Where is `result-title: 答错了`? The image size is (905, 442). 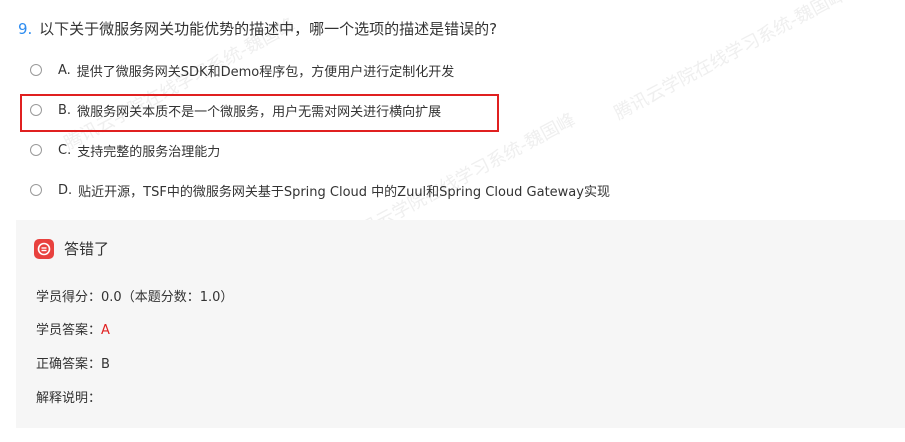
result-title: 答错了 is located at coordinates (87, 249).